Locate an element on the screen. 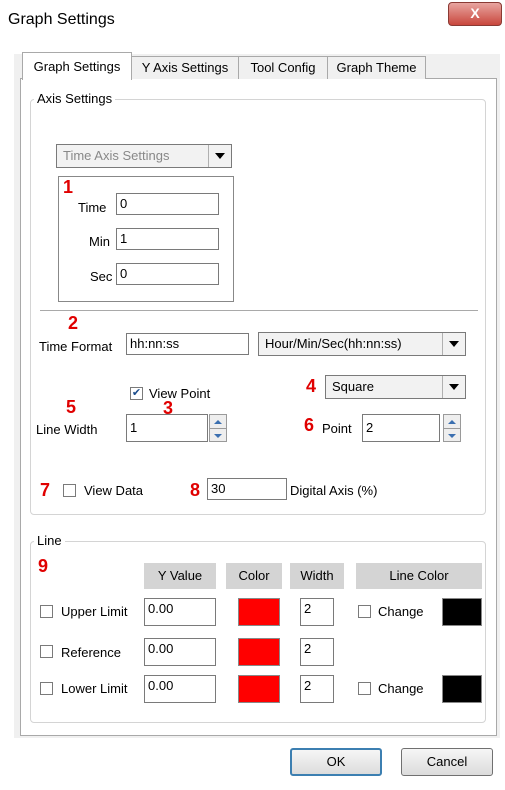 Image resolution: width=505 pixels, height=790 pixels. callout-5: 5 is located at coordinates (71, 407).